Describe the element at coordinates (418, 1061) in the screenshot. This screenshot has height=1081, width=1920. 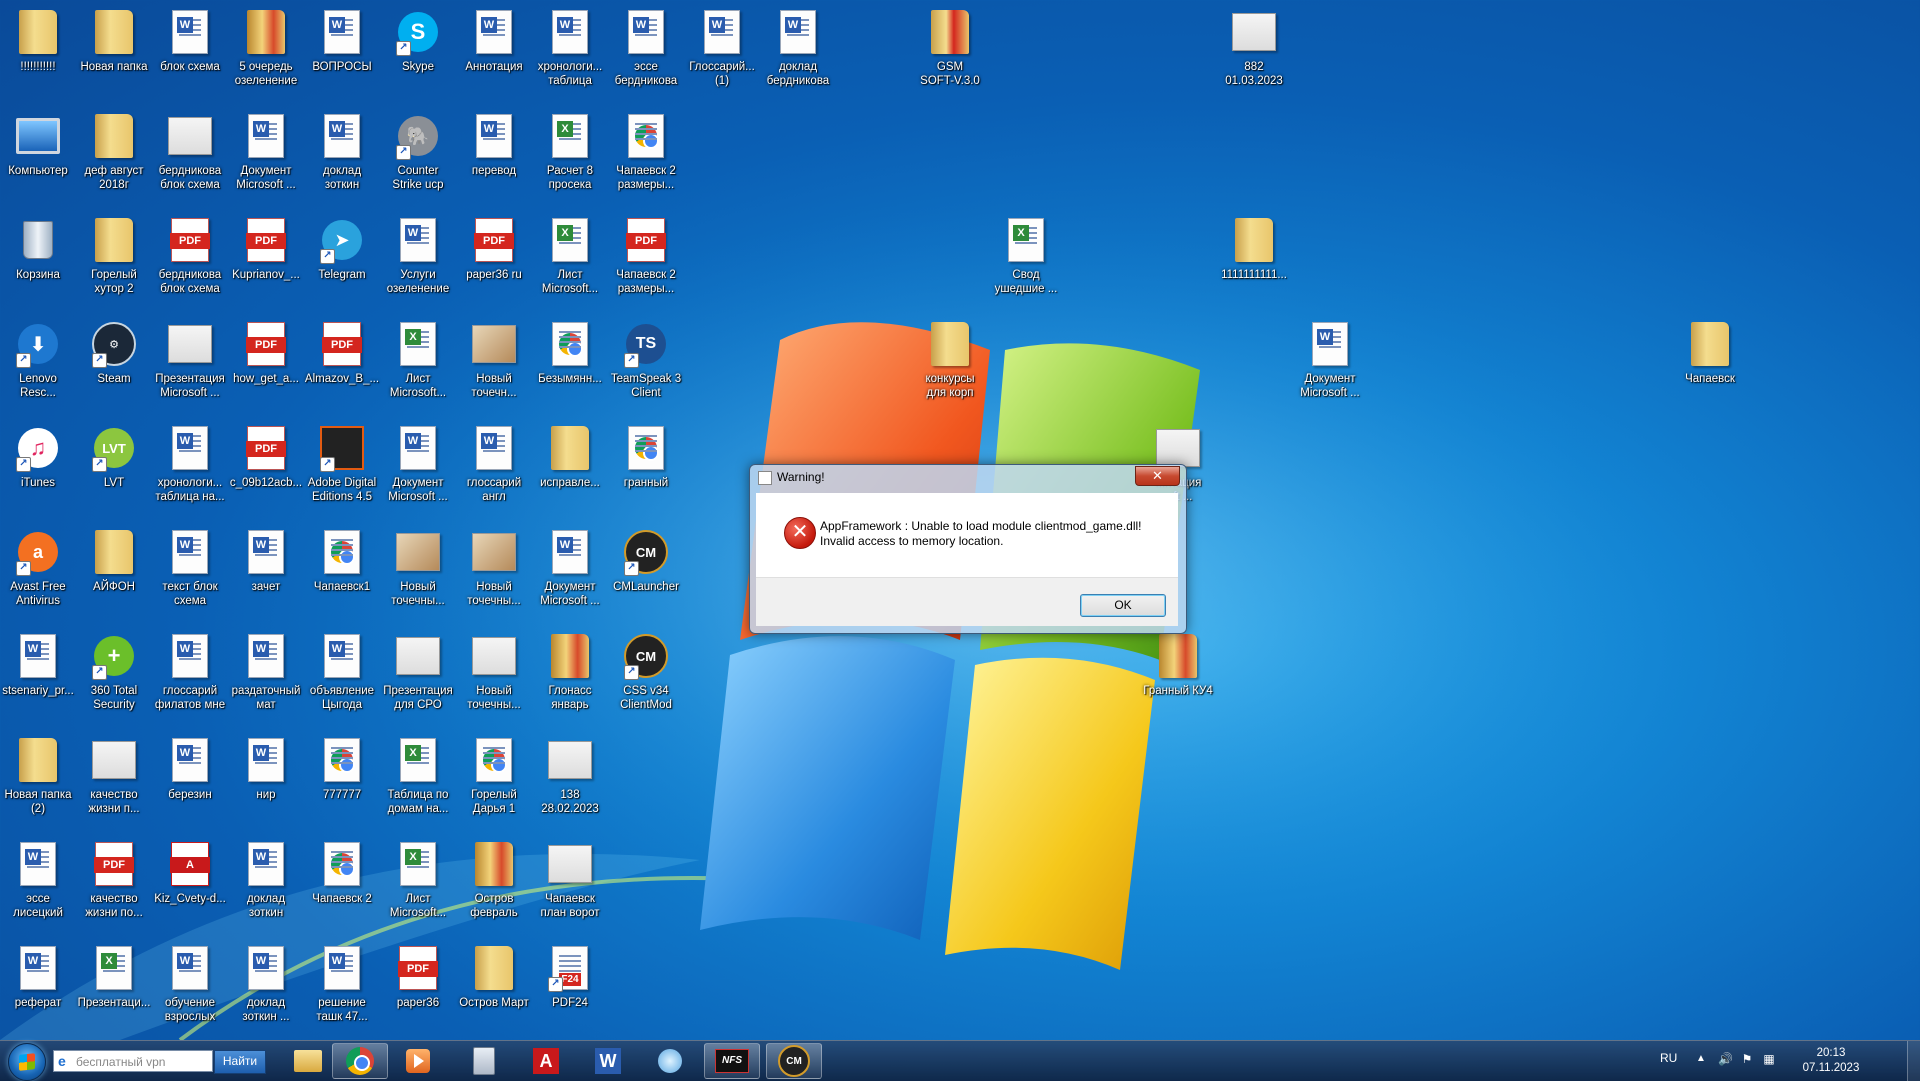
I see `taskbar-media-player` at that location.